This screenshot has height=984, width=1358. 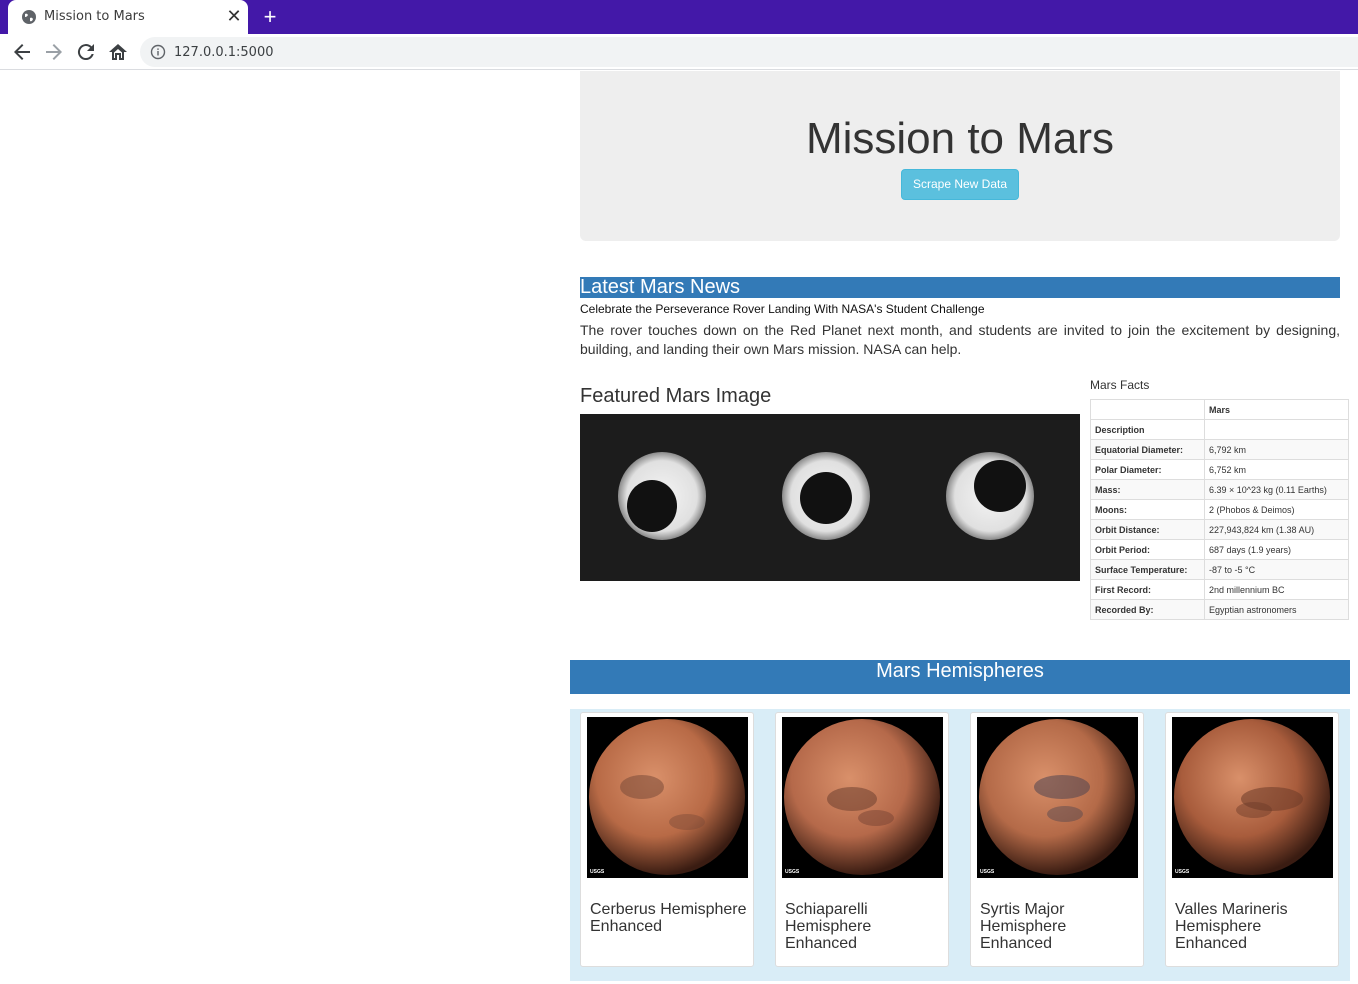 I want to click on facts-row: Surface Temperature: -87 to -5 °C, so click(x=1219, y=569).